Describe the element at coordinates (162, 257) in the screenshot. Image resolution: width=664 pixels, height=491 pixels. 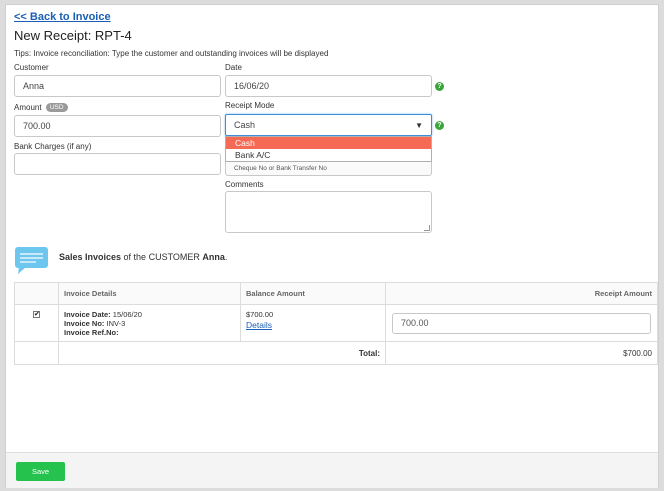
I see `sales-middle: of the CUSTOMER` at that location.